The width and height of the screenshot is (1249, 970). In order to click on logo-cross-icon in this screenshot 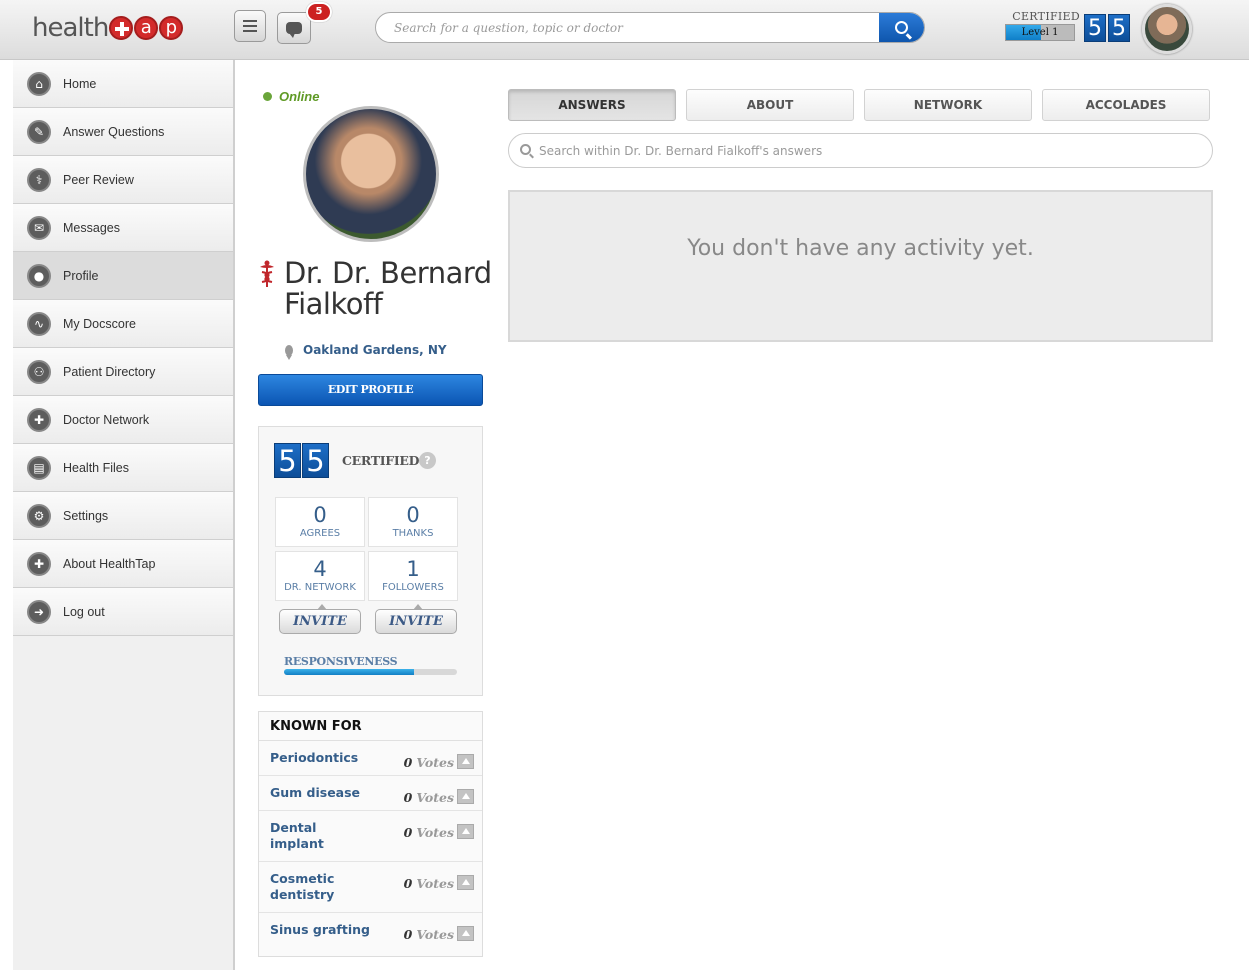, I will do `click(121, 28)`.